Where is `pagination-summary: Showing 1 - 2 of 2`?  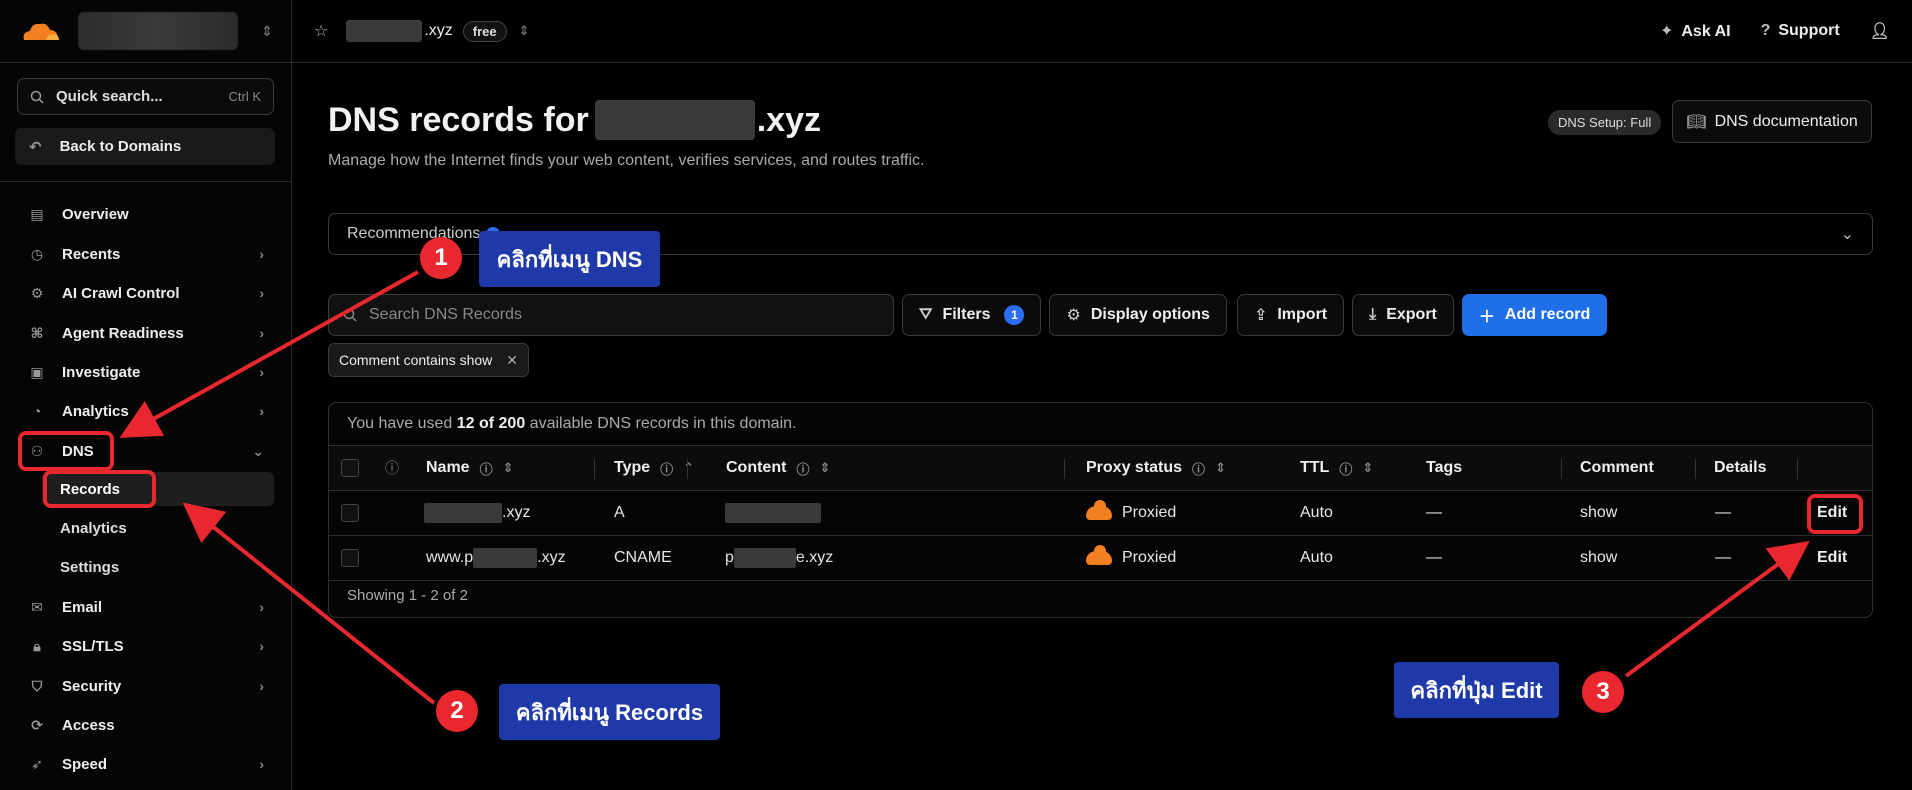 pagination-summary: Showing 1 - 2 of 2 is located at coordinates (407, 595).